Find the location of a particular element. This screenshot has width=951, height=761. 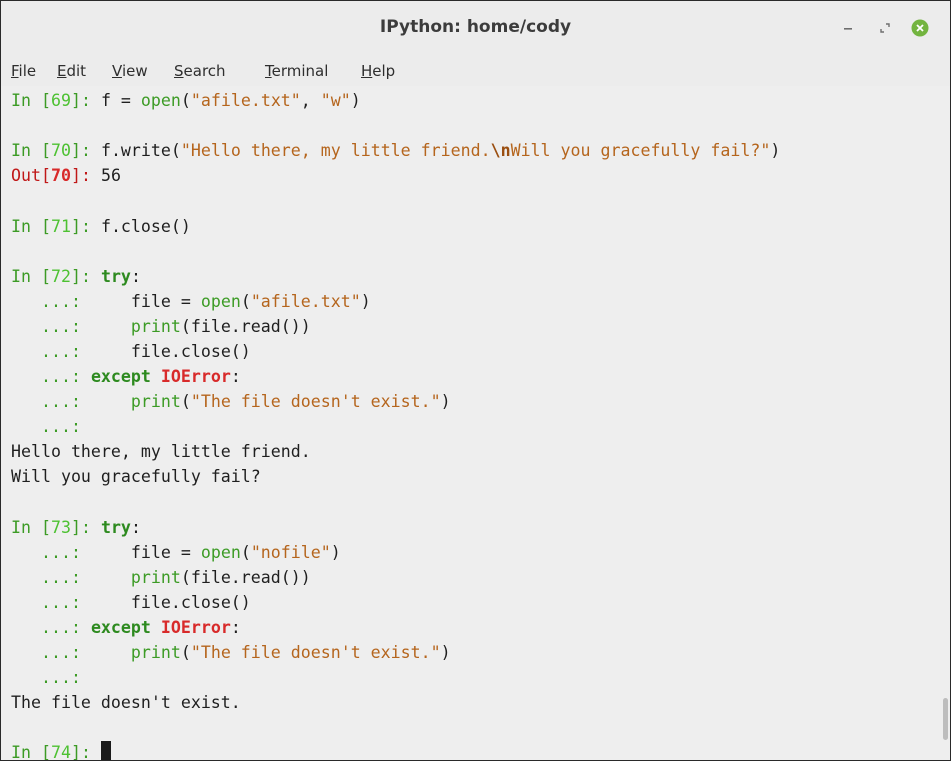

program-output: The file doesn't exist. is located at coordinates (126, 702).